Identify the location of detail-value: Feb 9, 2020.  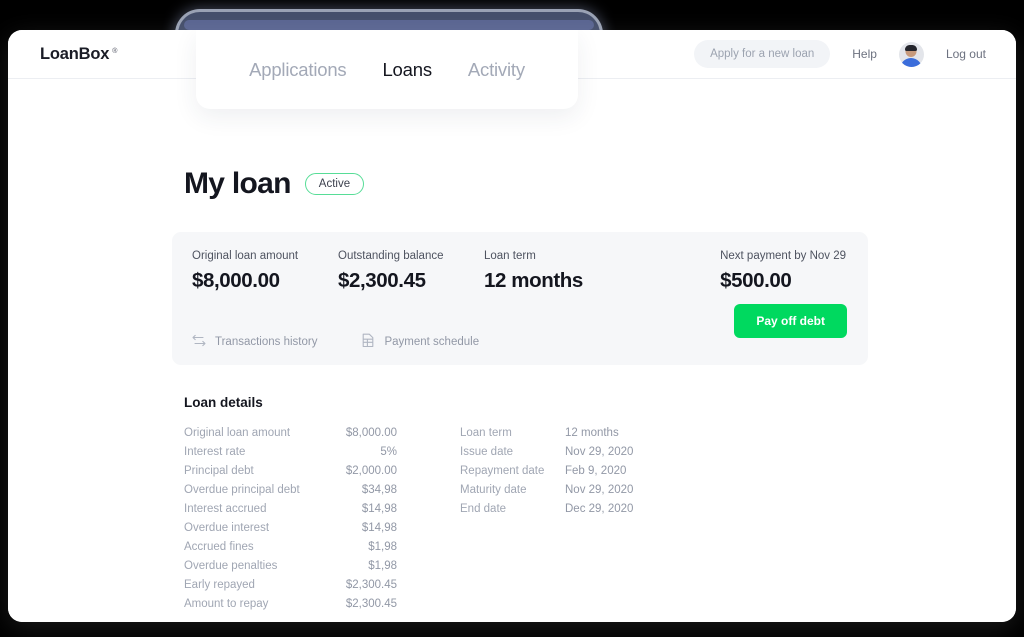
(596, 471).